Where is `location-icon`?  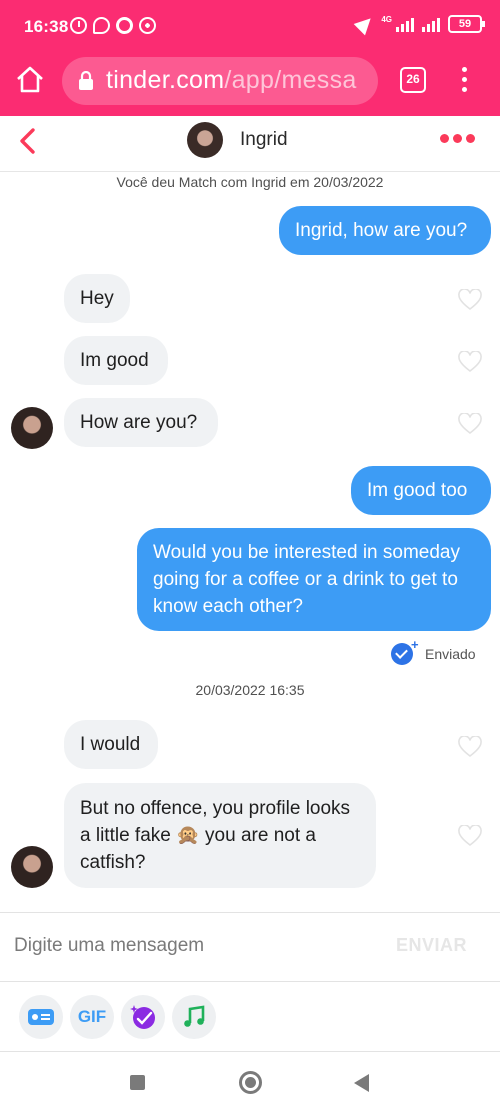 location-icon is located at coordinates (365, 24).